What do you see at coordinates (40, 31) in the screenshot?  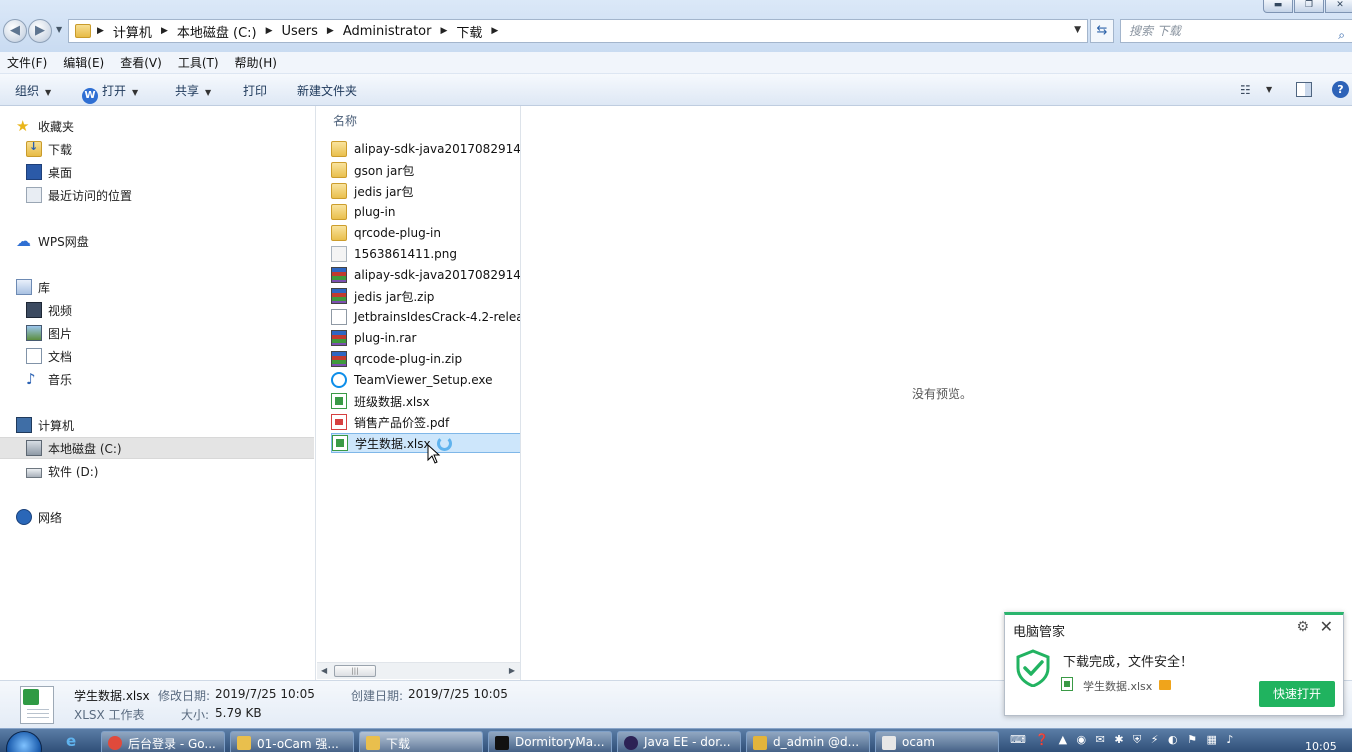 I see `forward-button: ▶` at bounding box center [40, 31].